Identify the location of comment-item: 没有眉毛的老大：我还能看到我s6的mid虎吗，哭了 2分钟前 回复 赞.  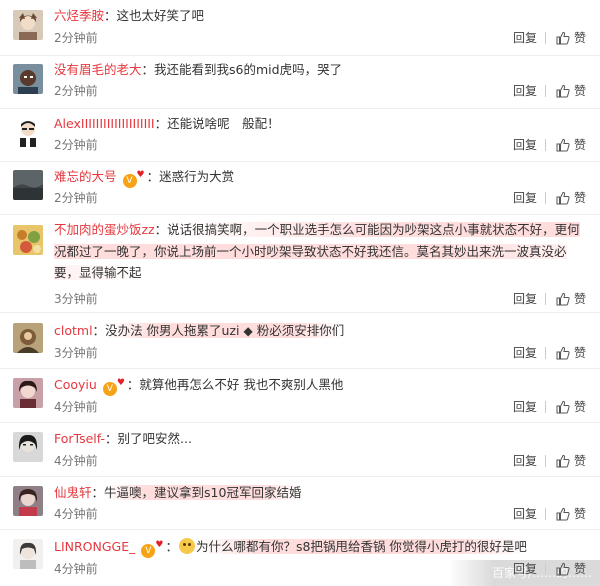
(300, 82).